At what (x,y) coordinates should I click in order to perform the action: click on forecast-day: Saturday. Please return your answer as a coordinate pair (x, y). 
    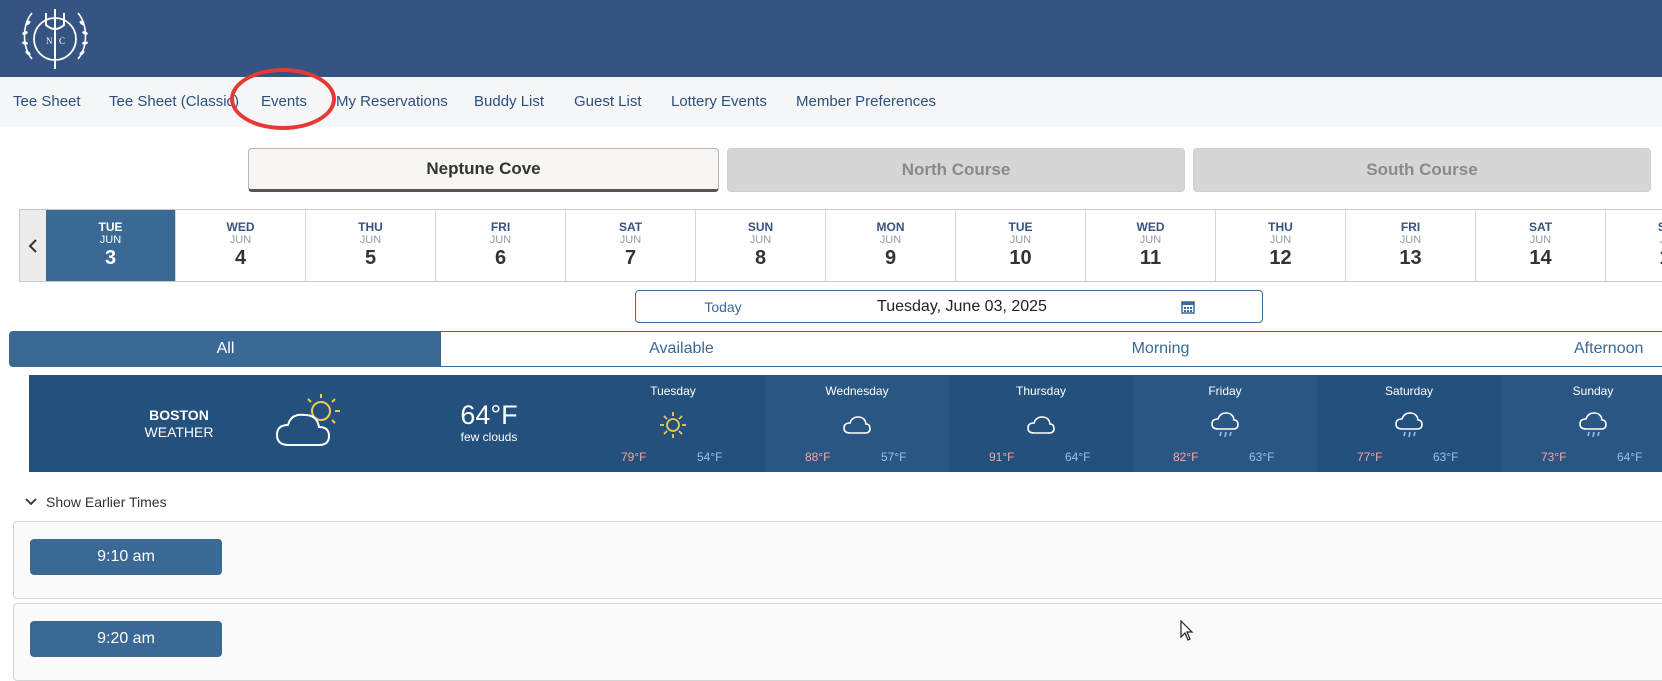
    Looking at the image, I should click on (1409, 391).